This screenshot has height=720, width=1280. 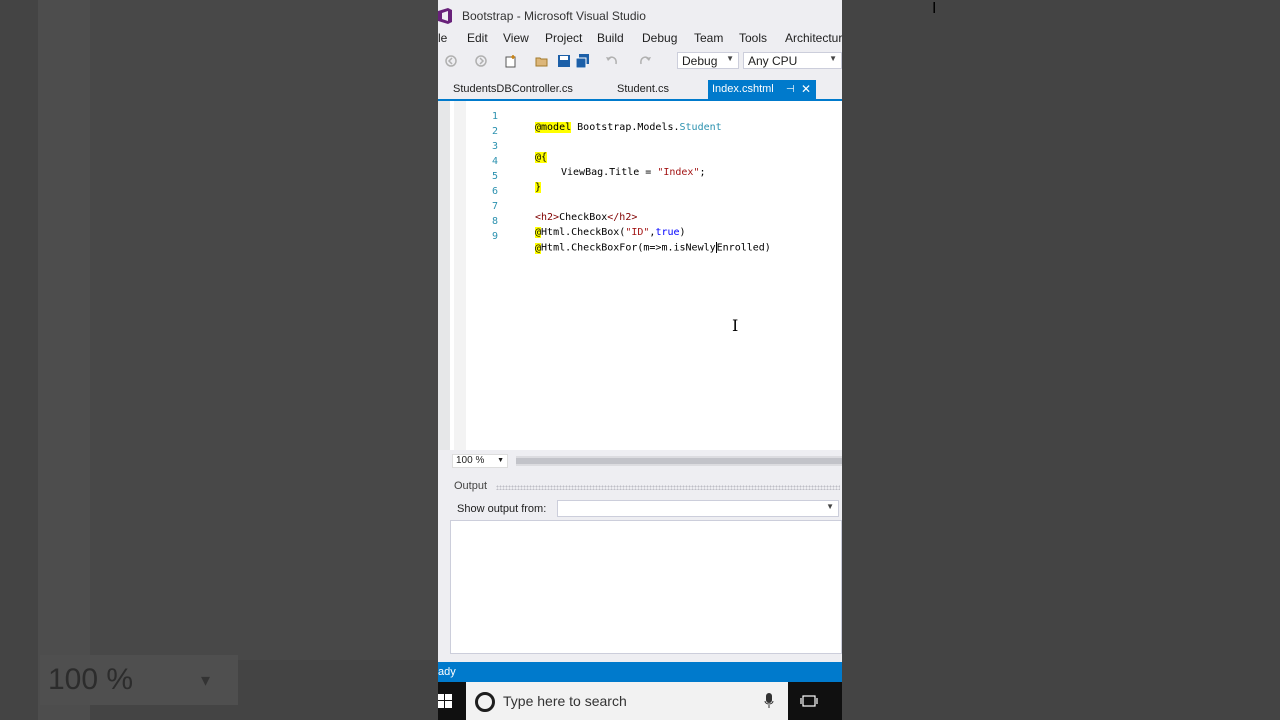 I want to click on panel-grip, so click(x=668, y=487).